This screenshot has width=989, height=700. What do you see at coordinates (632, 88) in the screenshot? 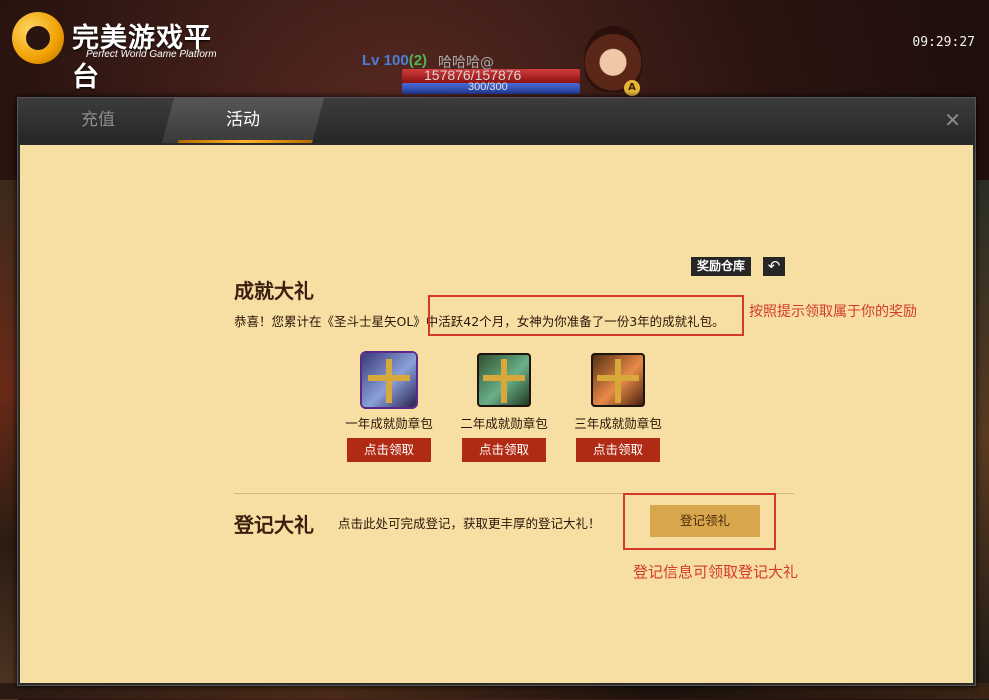
I see `avatar-badge-icon: A` at bounding box center [632, 88].